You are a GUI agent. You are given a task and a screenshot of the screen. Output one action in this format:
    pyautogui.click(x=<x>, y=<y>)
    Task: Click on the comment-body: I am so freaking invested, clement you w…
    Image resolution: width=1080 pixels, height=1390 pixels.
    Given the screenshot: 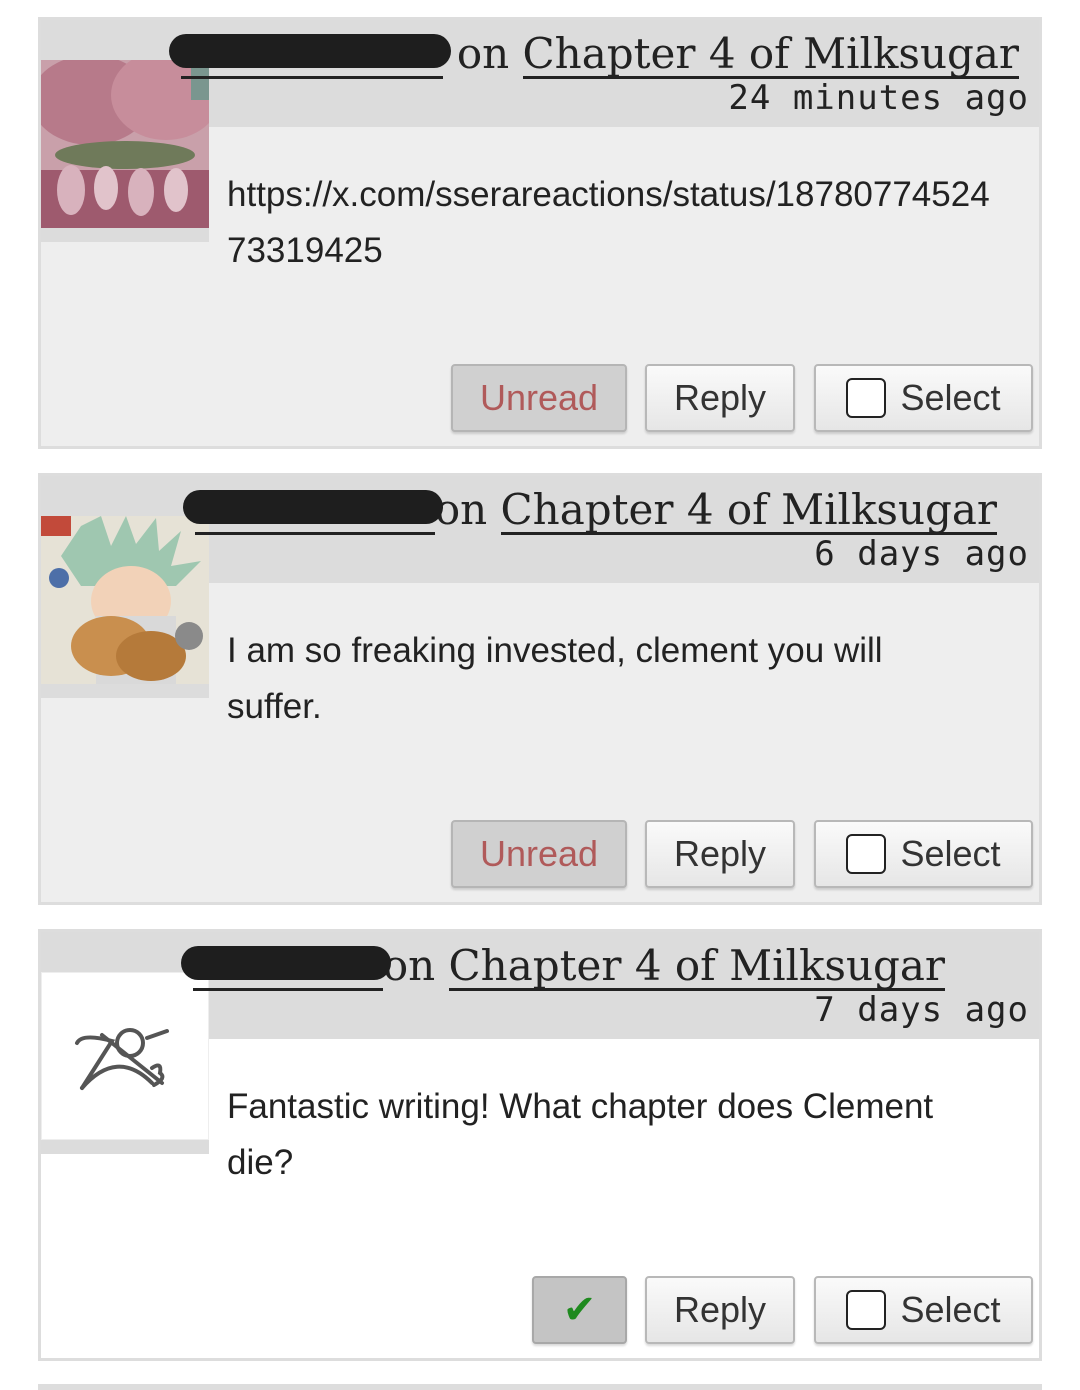 What is the action you would take?
    pyautogui.click(x=555, y=678)
    